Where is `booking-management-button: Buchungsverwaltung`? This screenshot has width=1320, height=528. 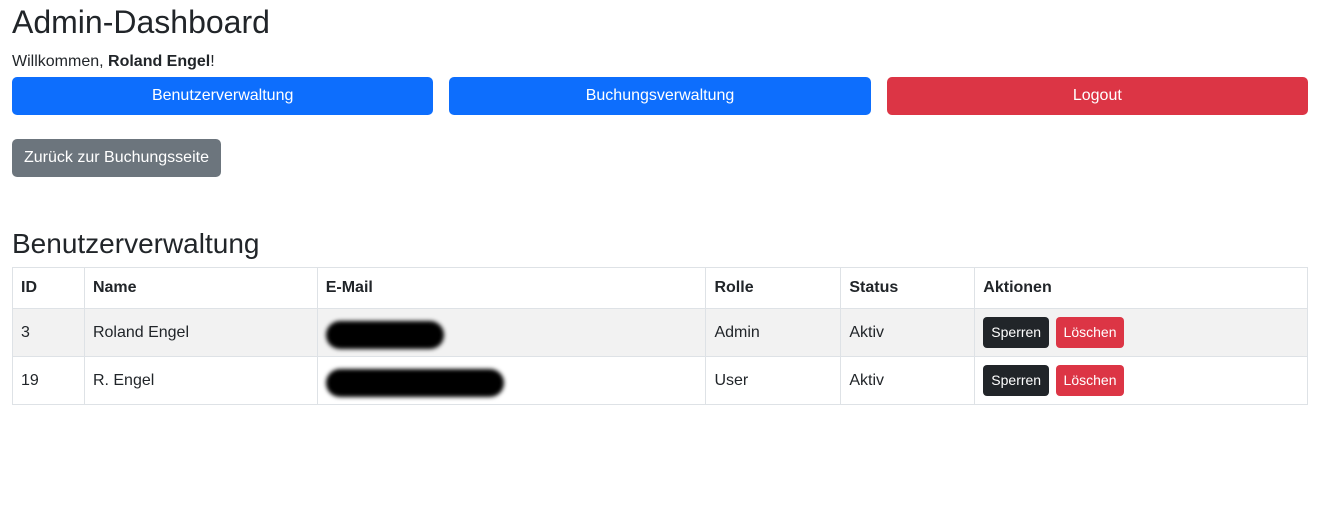 booking-management-button: Buchungsverwaltung is located at coordinates (660, 96).